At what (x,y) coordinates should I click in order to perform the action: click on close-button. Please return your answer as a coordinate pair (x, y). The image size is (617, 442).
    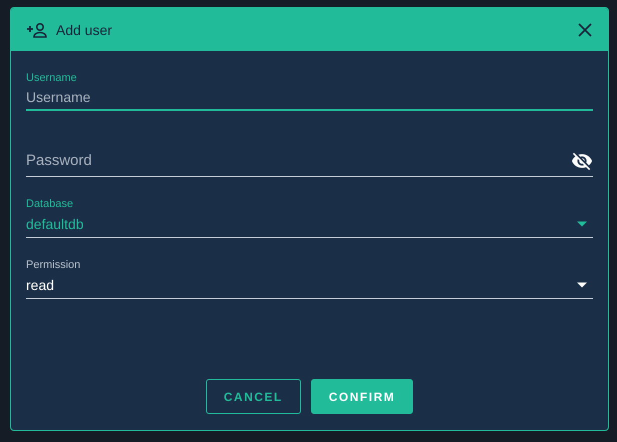
    Looking at the image, I should click on (585, 29).